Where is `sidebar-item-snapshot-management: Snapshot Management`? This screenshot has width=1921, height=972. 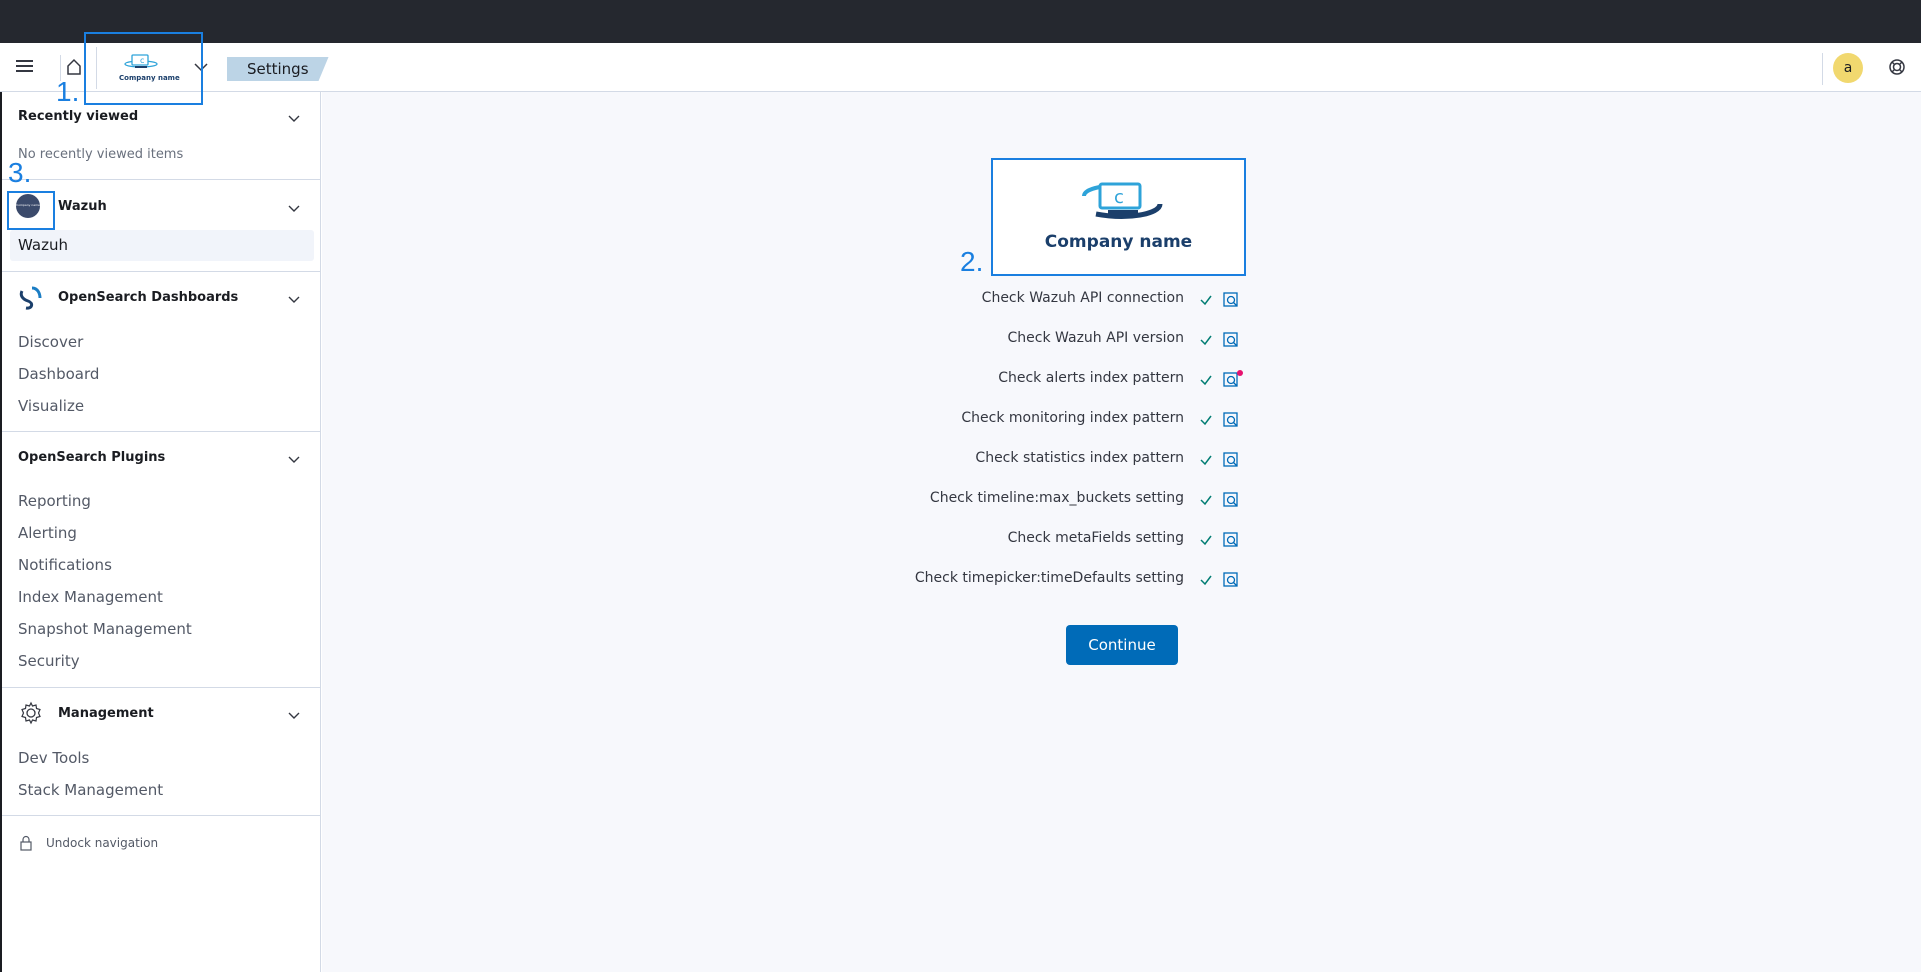 sidebar-item-snapshot-management: Snapshot Management is located at coordinates (105, 629).